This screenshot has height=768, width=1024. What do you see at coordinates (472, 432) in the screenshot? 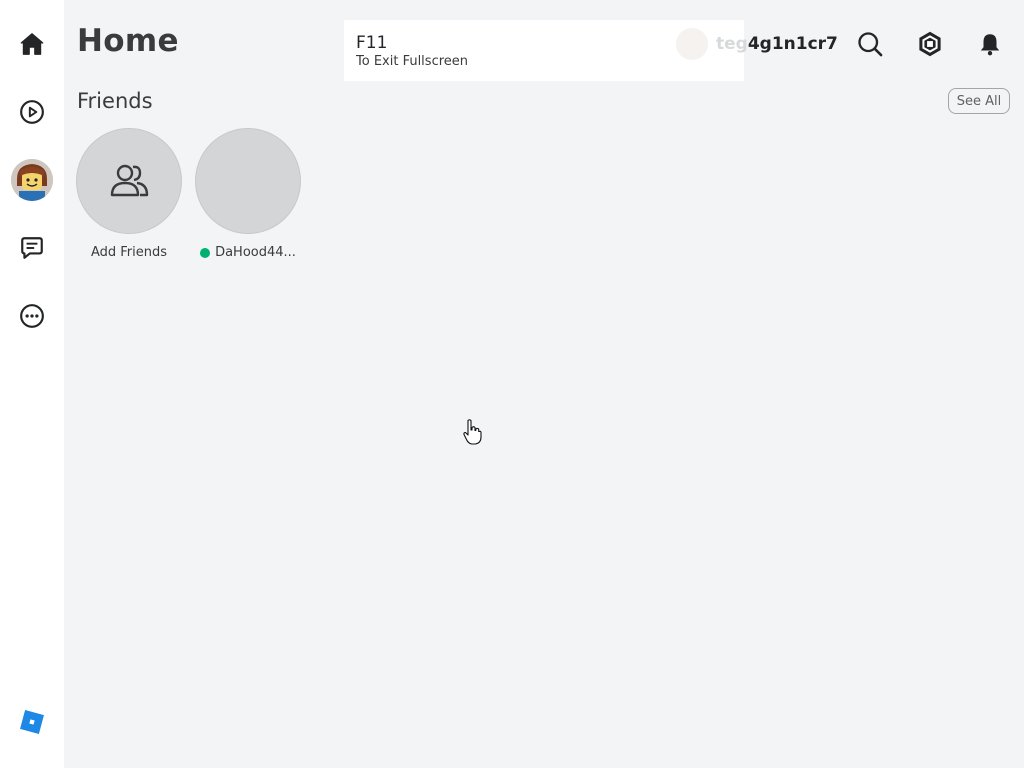
I see `hand-cursor-icon` at bounding box center [472, 432].